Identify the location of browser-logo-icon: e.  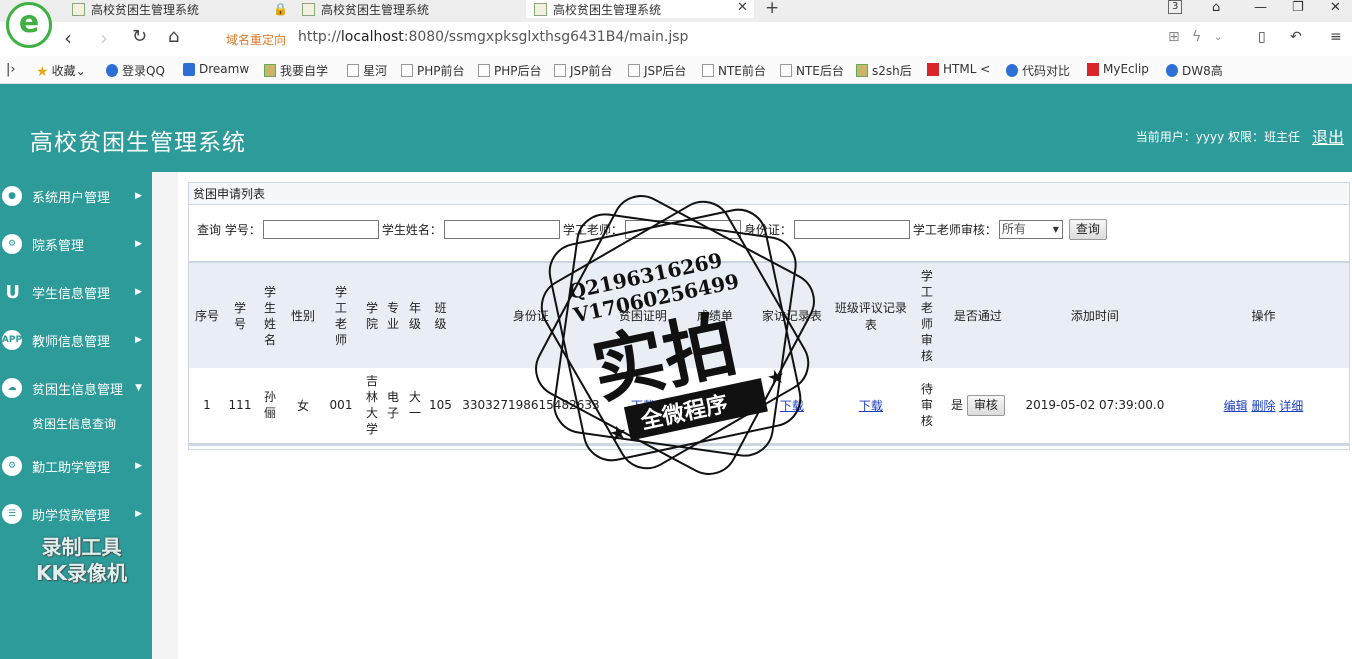
(29, 25).